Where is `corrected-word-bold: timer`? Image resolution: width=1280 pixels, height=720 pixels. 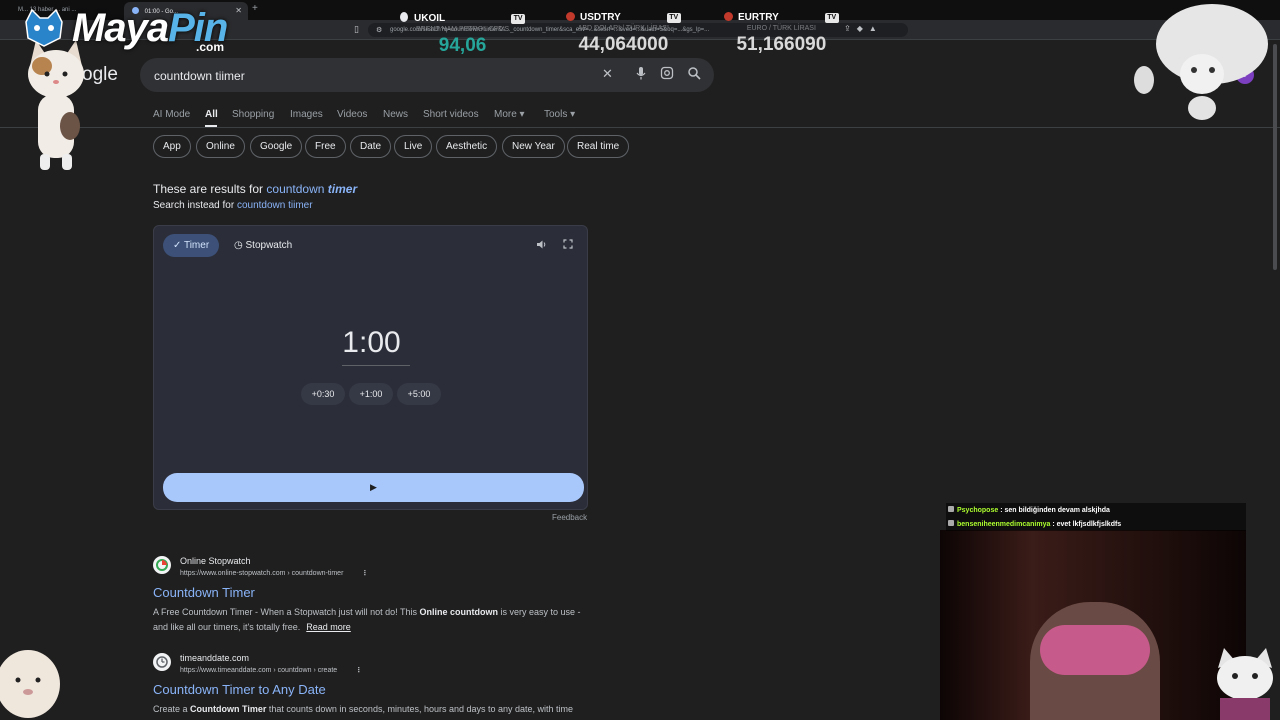 corrected-word-bold: timer is located at coordinates (342, 189).